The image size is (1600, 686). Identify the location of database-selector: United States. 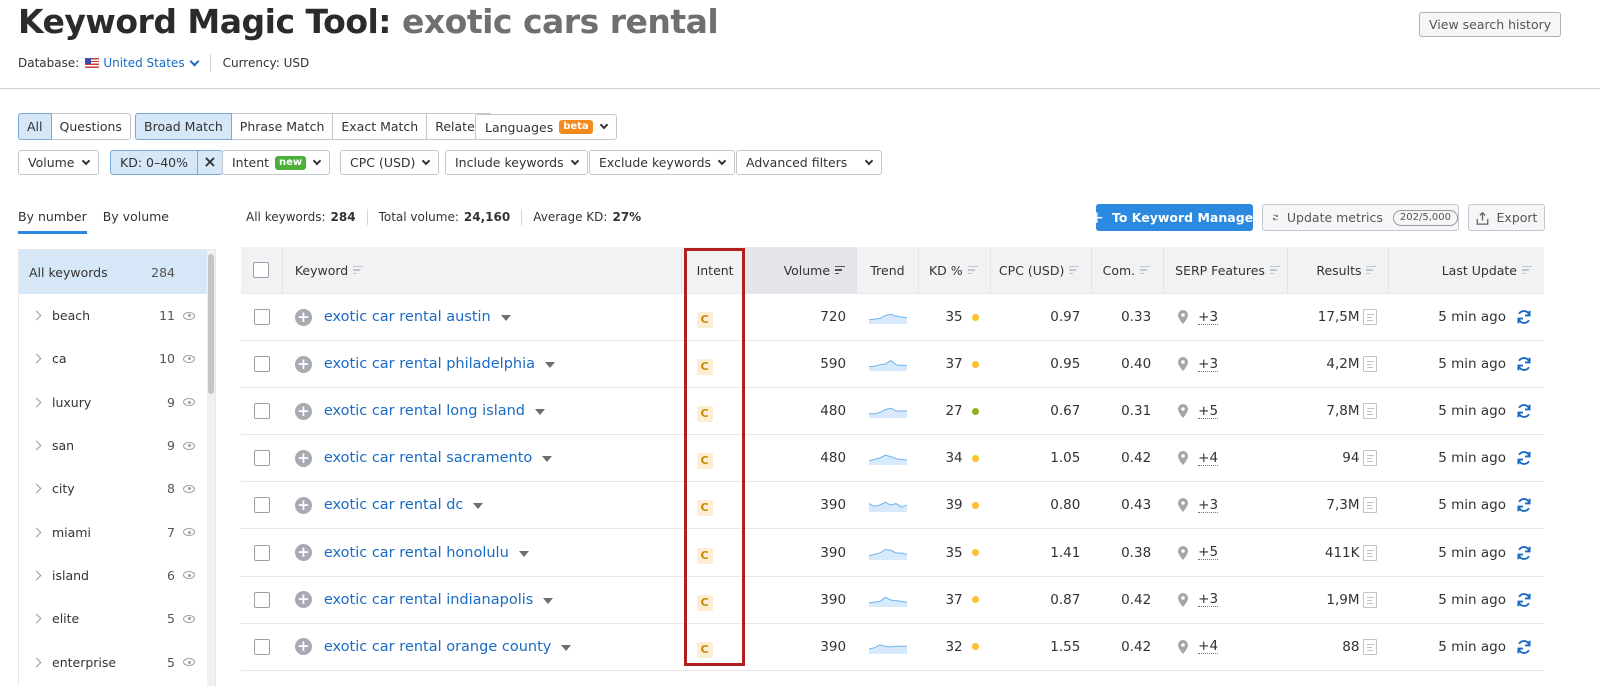
(151, 63).